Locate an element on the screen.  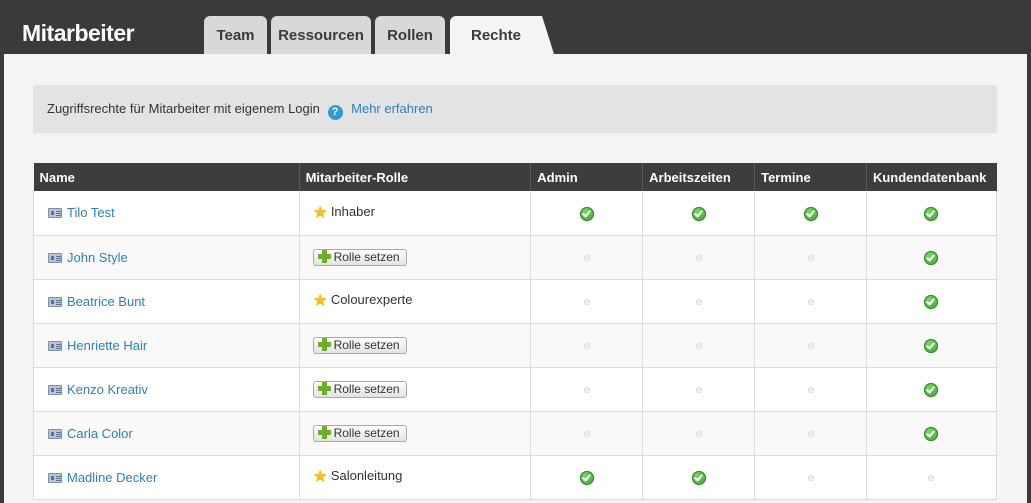
table-row: Carla Color Rolle setzen is located at coordinates (515, 433).